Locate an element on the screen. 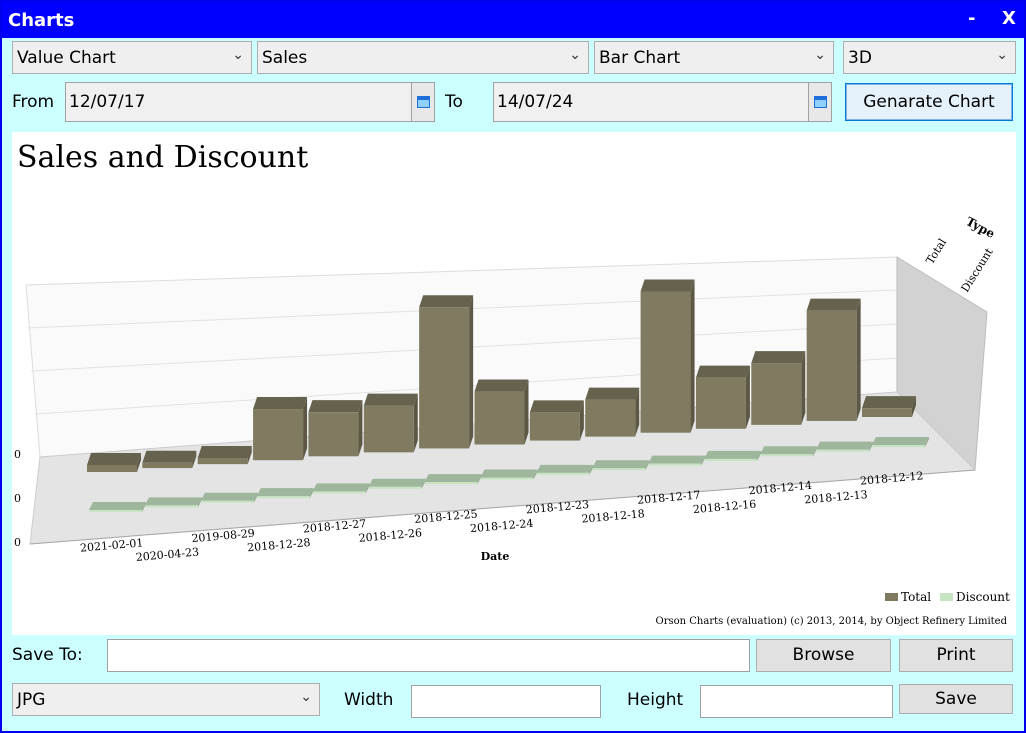  x-tick-label: 2018-12-18 is located at coordinates (613, 516).